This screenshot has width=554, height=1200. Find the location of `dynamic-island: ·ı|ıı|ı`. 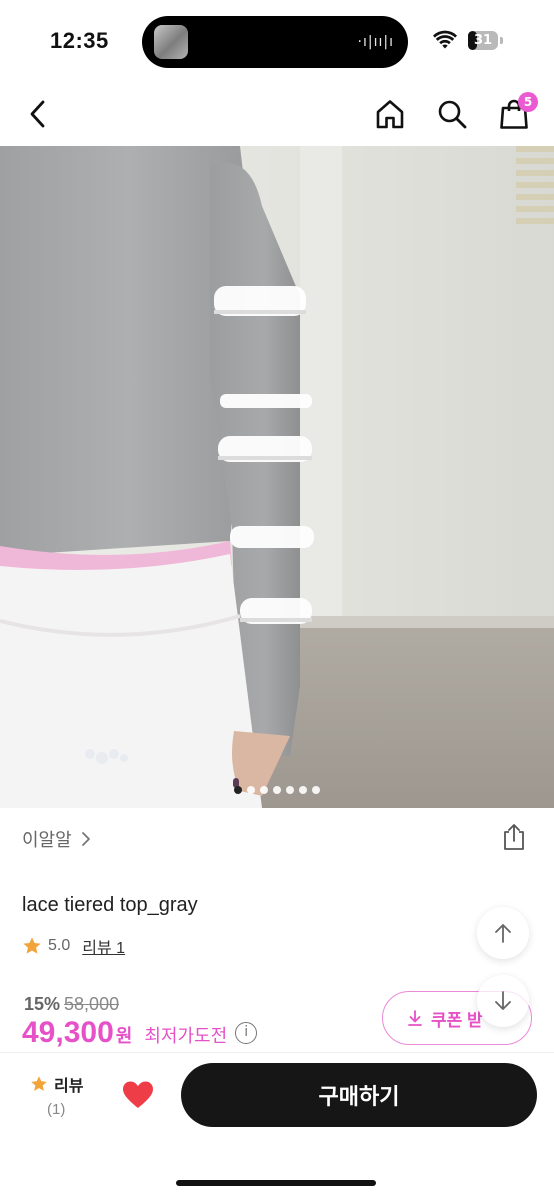

dynamic-island: ·ı|ıı|ı is located at coordinates (275, 42).